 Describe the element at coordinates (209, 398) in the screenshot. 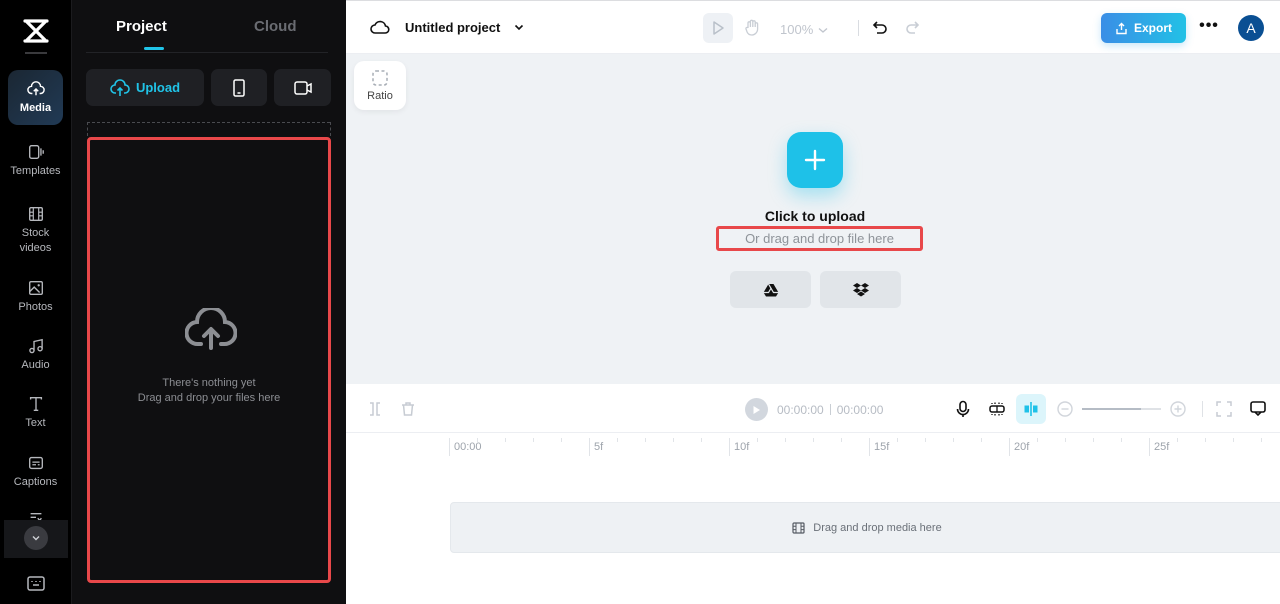

I see `empty-subtitle: Drag and drop your files here` at that location.